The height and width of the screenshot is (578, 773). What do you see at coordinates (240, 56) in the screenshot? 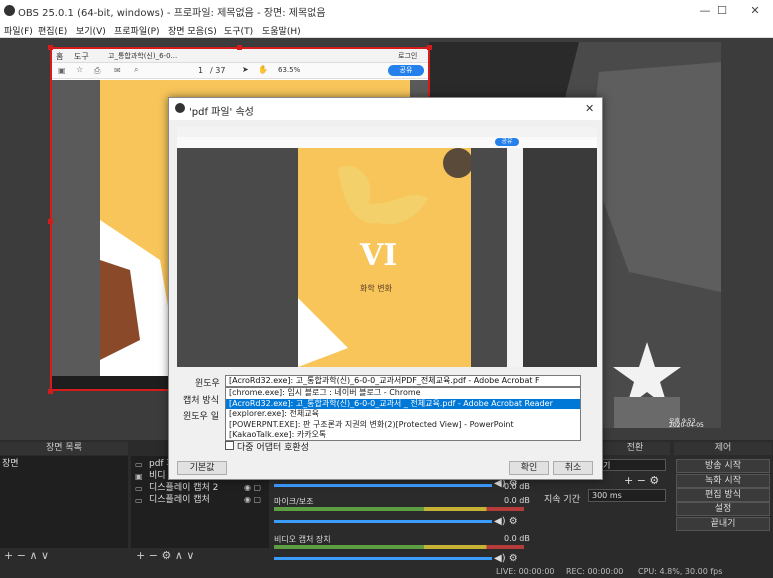
I see `reader-tabbar: 홈 도구 고_통합과학(신)_6-0... 로그인` at bounding box center [240, 56].